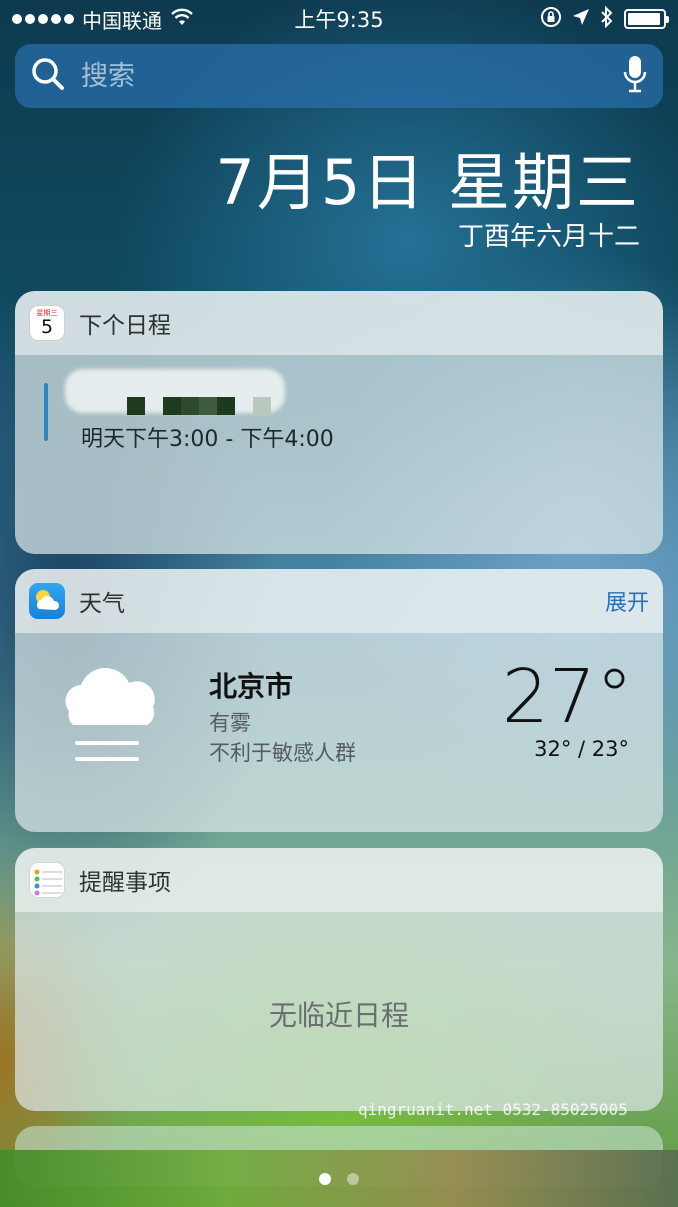 This screenshot has width=678, height=1207. What do you see at coordinates (47, 601) in the screenshot?
I see `weather-app-icon` at bounding box center [47, 601].